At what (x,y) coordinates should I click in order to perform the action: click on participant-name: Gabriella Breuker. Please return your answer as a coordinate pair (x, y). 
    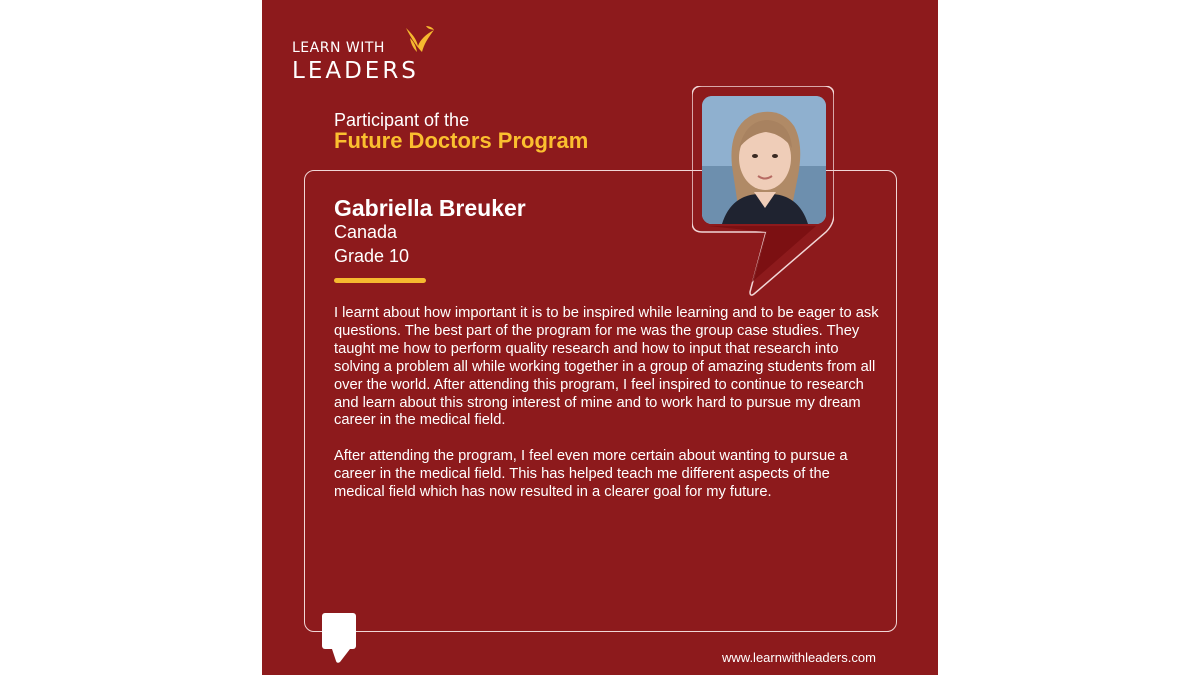
    Looking at the image, I should click on (430, 208).